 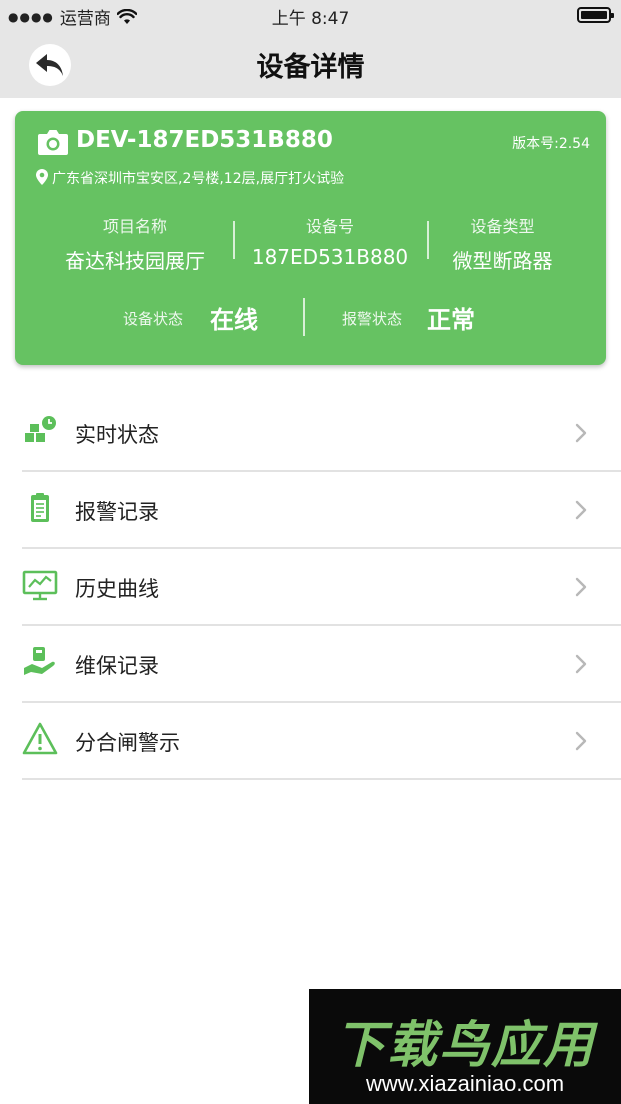 What do you see at coordinates (117, 589) in the screenshot?
I see `menu-label: 历史曲线` at bounding box center [117, 589].